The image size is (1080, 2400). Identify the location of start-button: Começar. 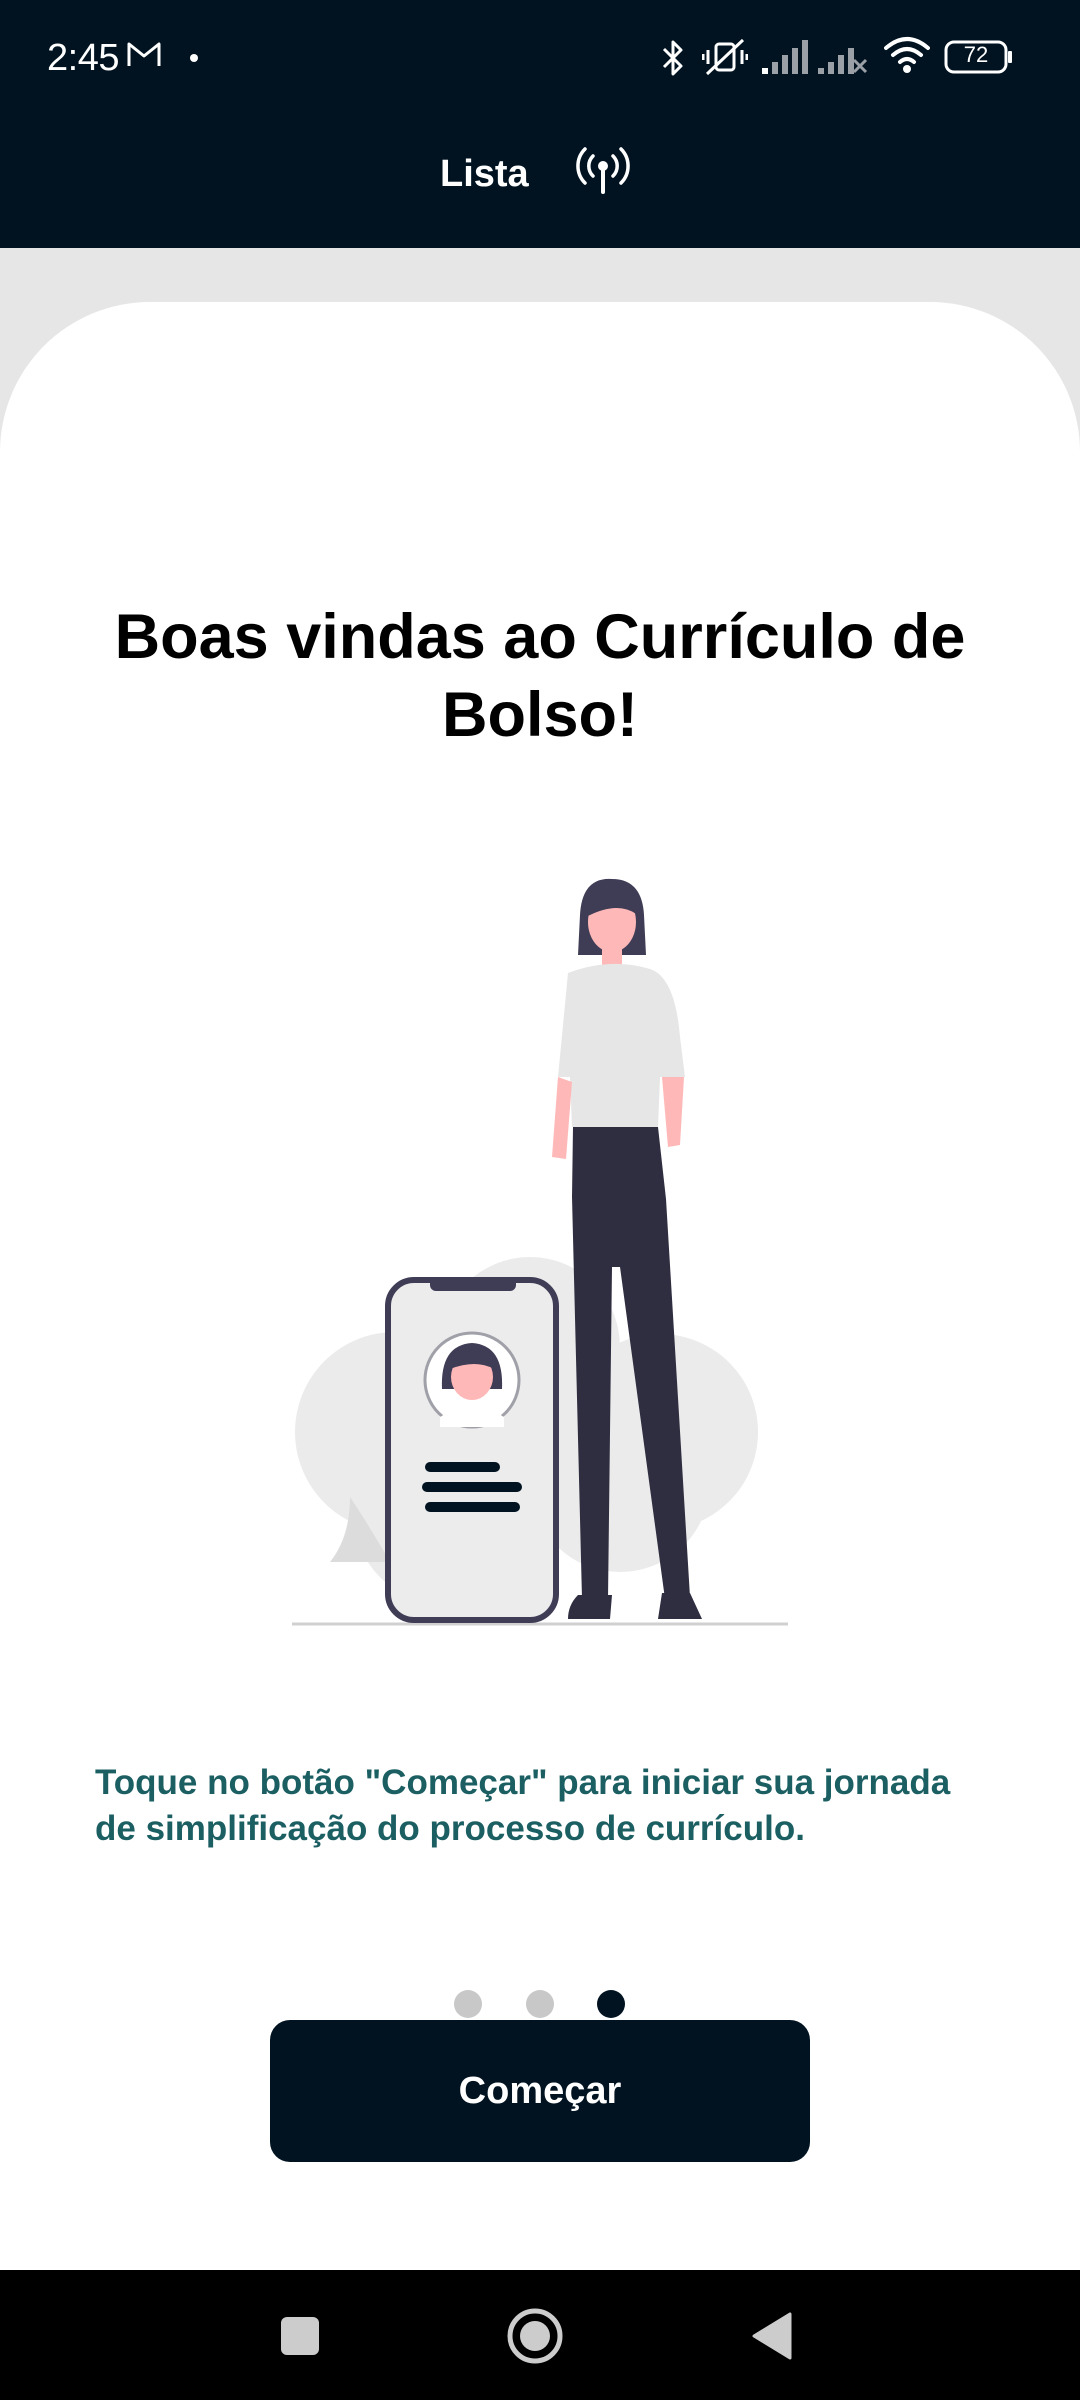
(540, 2091).